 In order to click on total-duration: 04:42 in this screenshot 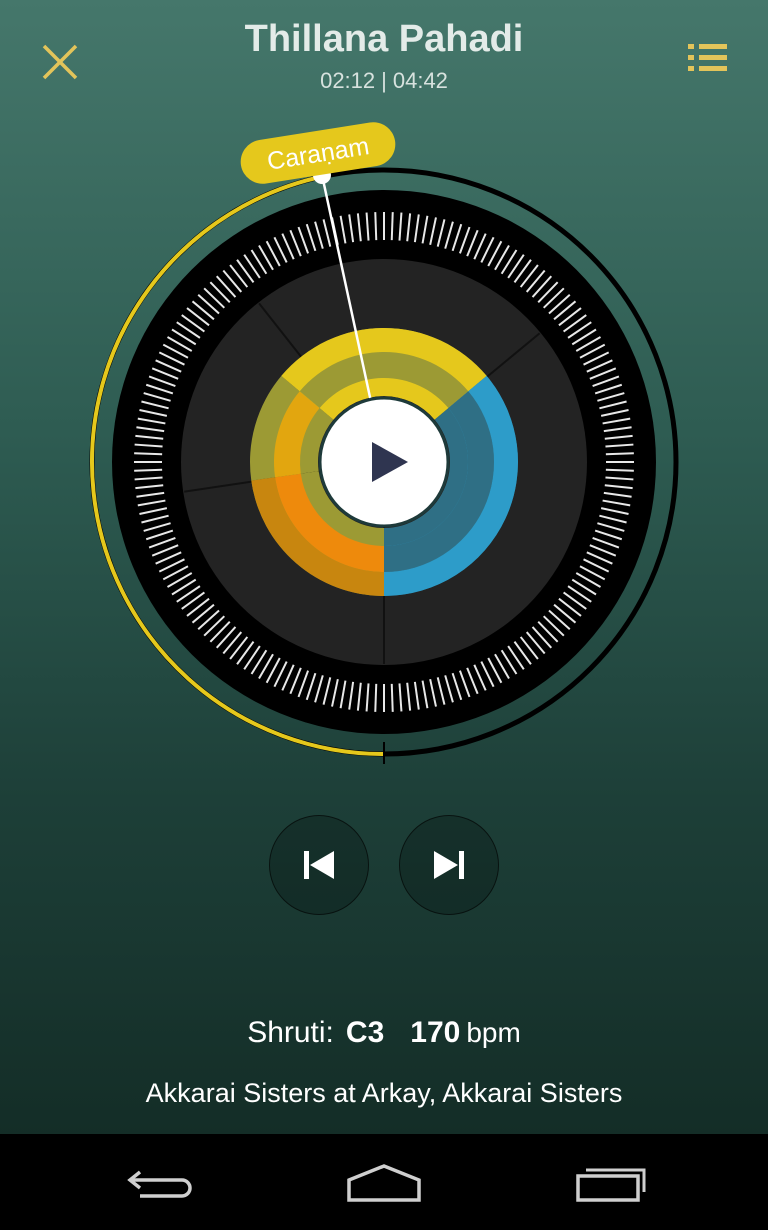, I will do `click(420, 80)`.